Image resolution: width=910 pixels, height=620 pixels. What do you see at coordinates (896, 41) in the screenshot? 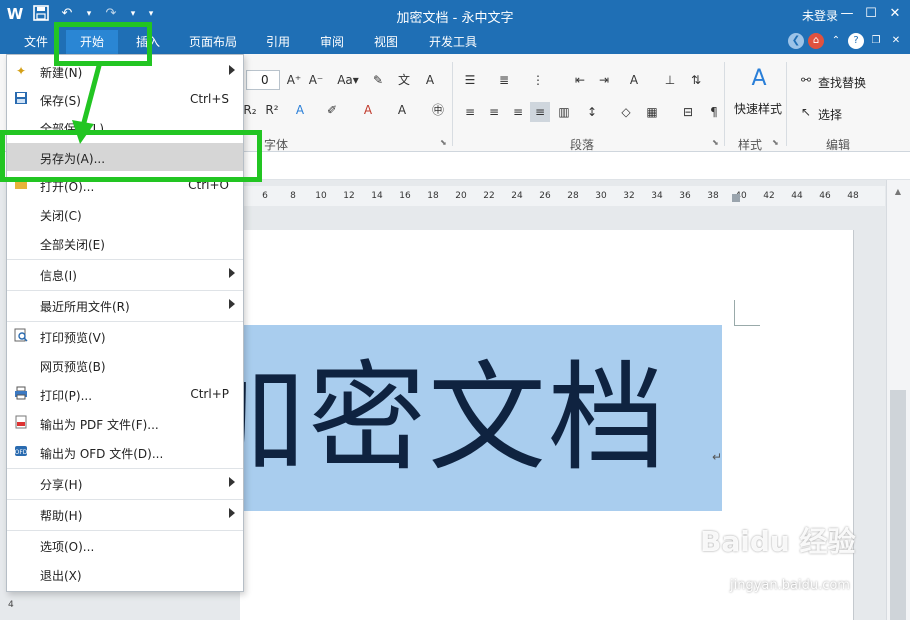
I see `close-small-icon: ✕` at bounding box center [896, 41].